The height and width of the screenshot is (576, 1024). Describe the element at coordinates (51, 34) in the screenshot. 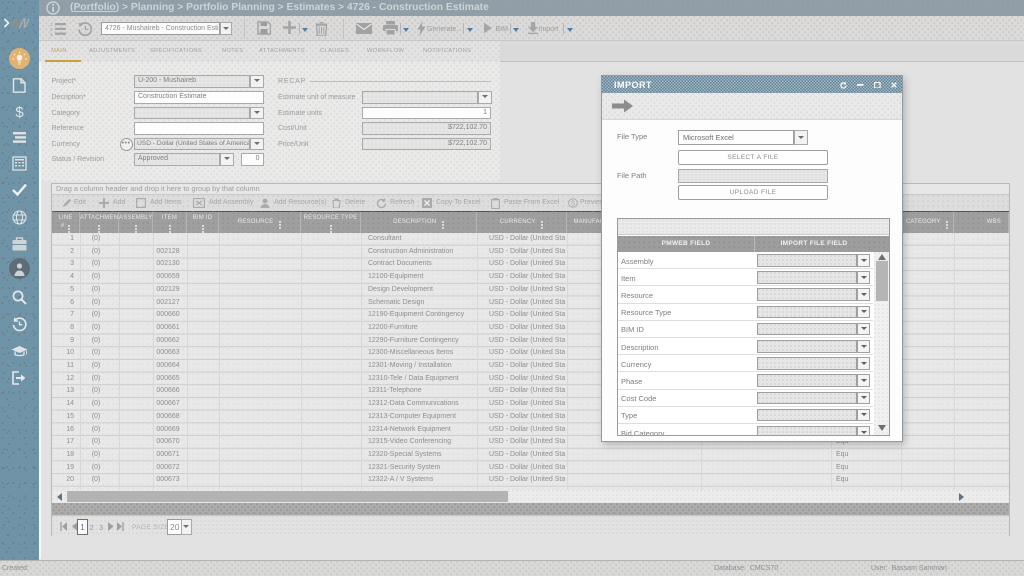

I see `svg-text: 3` at that location.